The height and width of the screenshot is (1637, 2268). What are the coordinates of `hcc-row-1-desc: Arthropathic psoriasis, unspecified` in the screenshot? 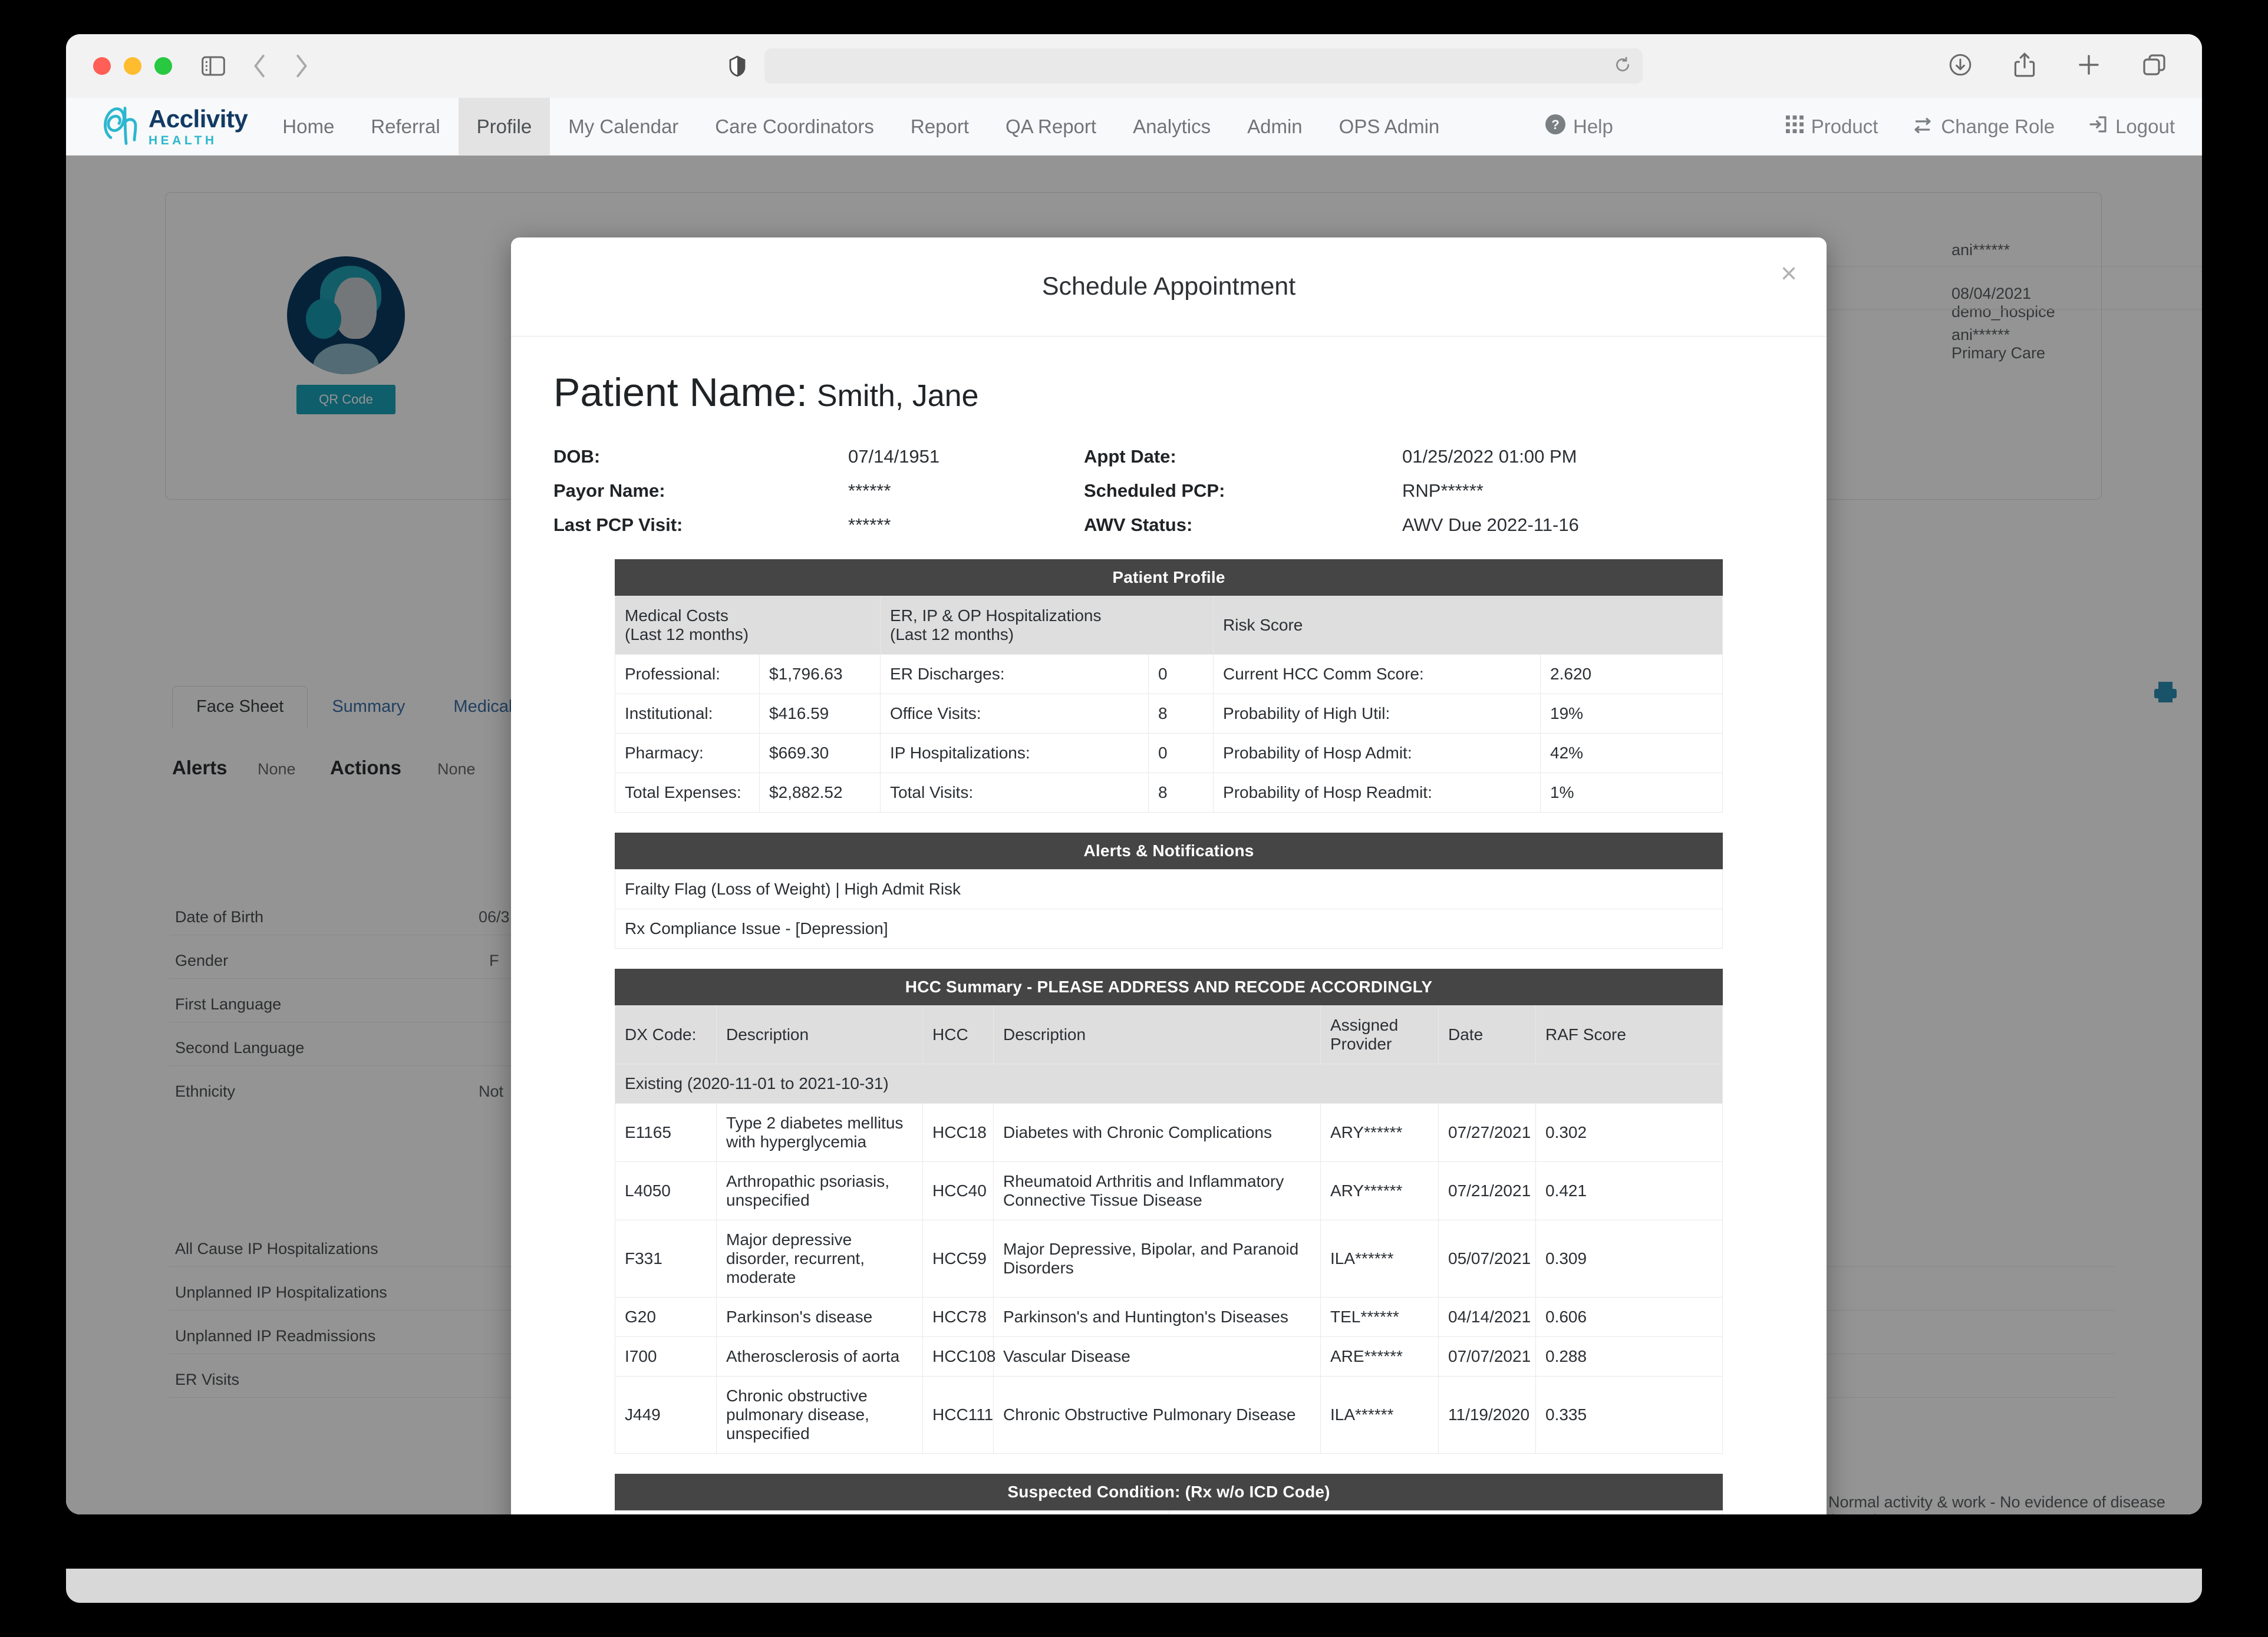 It's located at (819, 1191).